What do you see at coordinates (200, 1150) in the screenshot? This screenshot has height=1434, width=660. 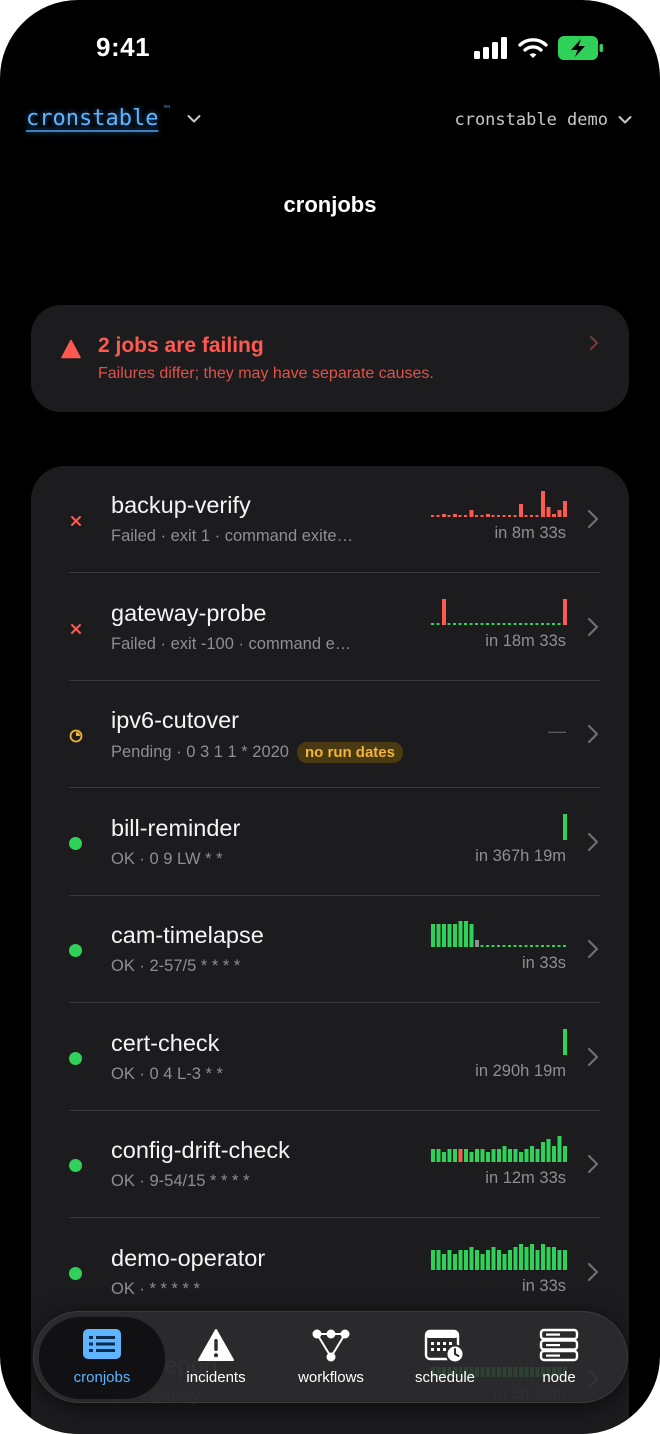 I see `job-name: config-drift-check` at bounding box center [200, 1150].